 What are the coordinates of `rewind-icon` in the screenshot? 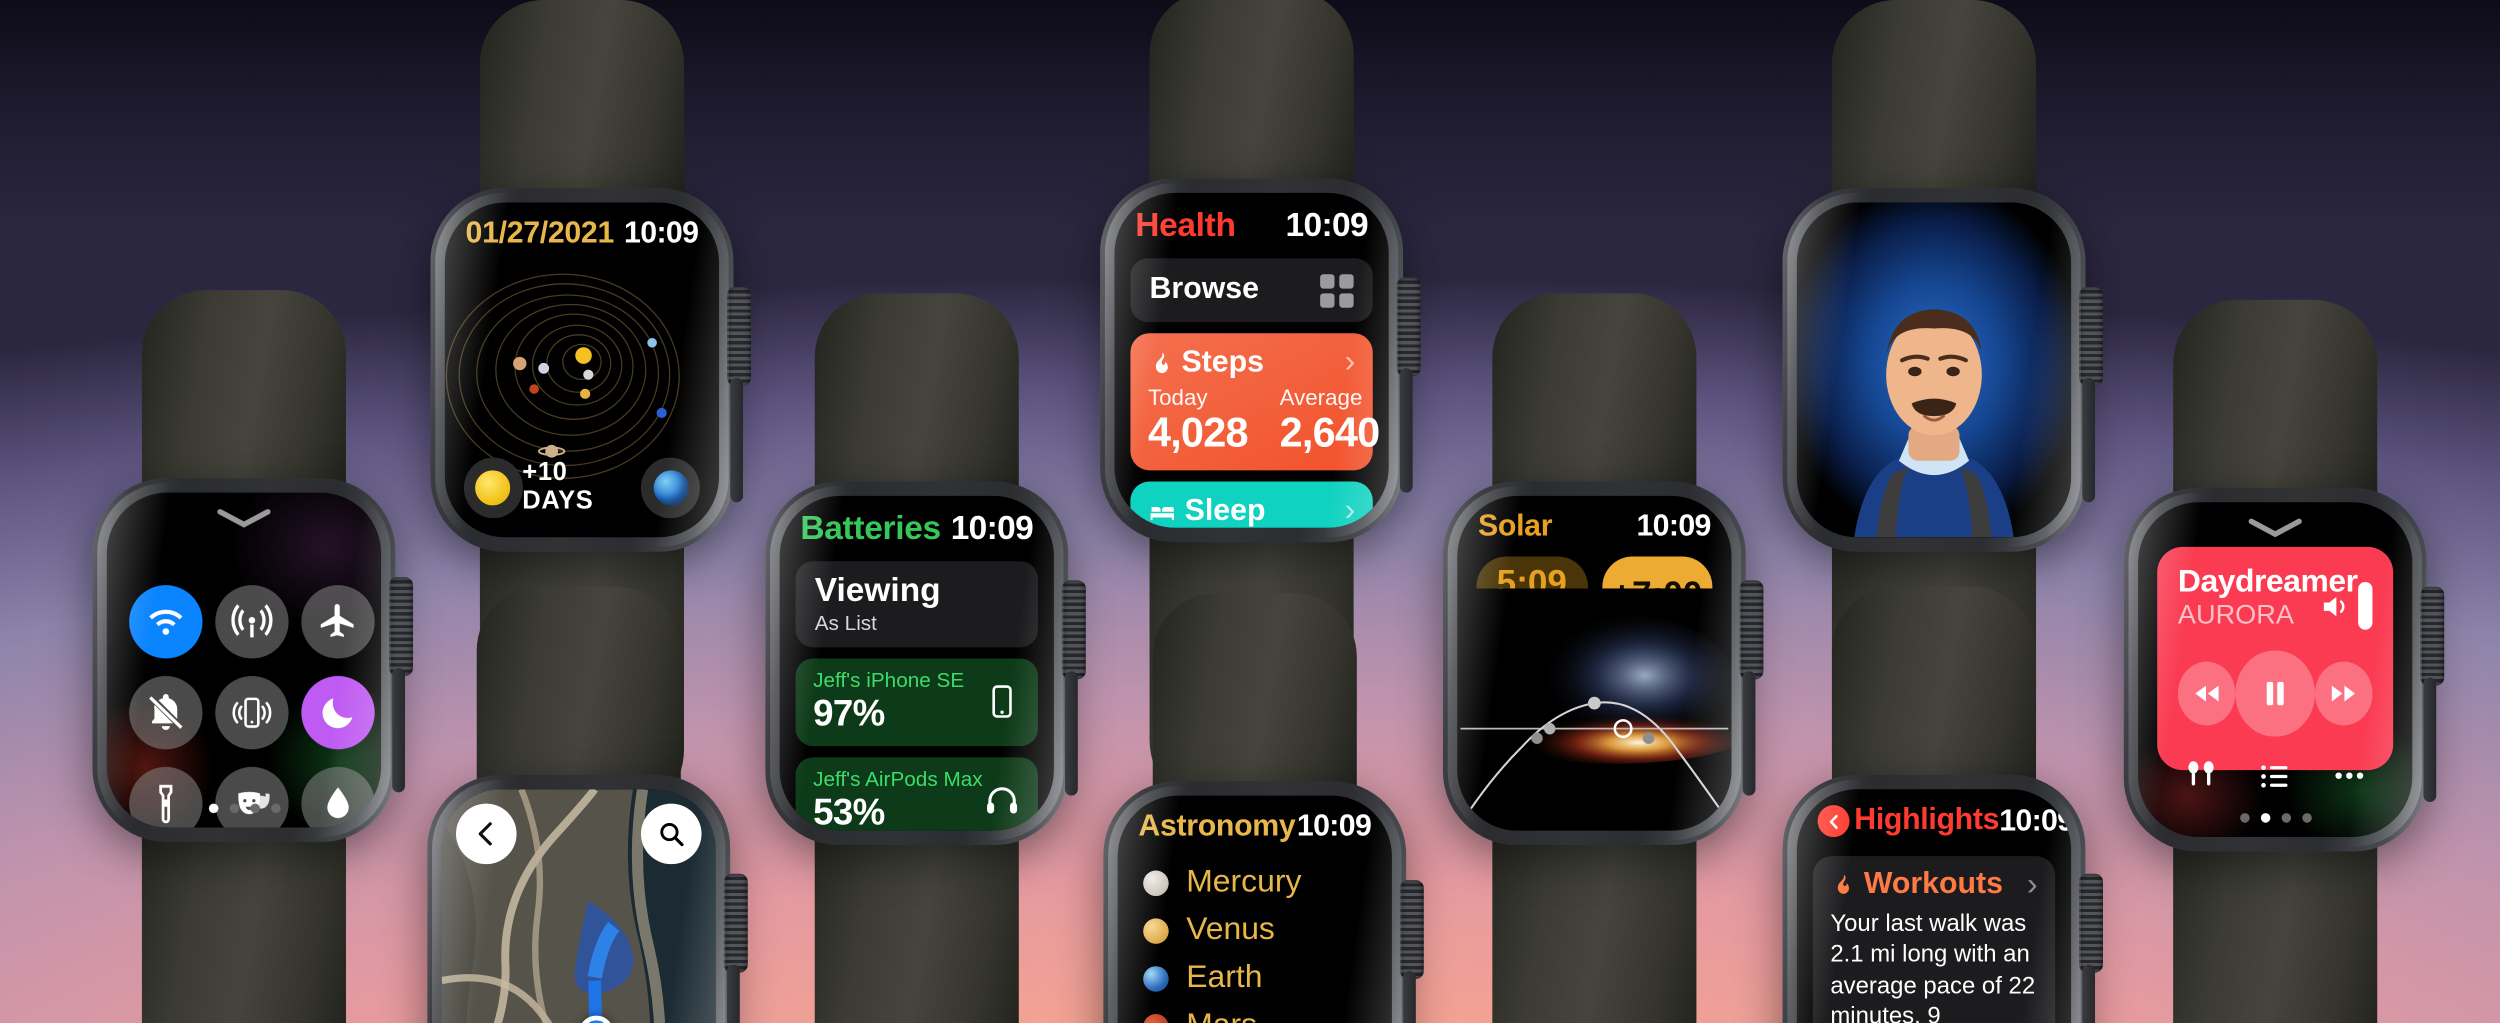 It's located at (2207, 693).